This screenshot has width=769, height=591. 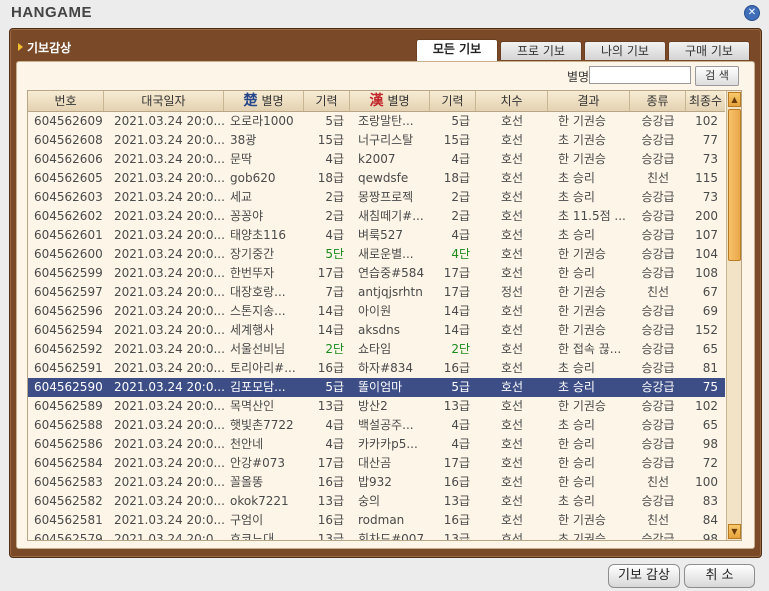 What do you see at coordinates (457, 50) in the screenshot?
I see `tab-all-records: 모든 기보` at bounding box center [457, 50].